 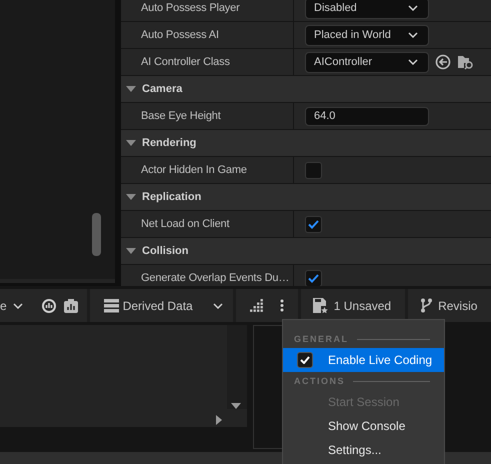 What do you see at coordinates (321, 339) in the screenshot?
I see `section-heading: GENERAL` at bounding box center [321, 339].